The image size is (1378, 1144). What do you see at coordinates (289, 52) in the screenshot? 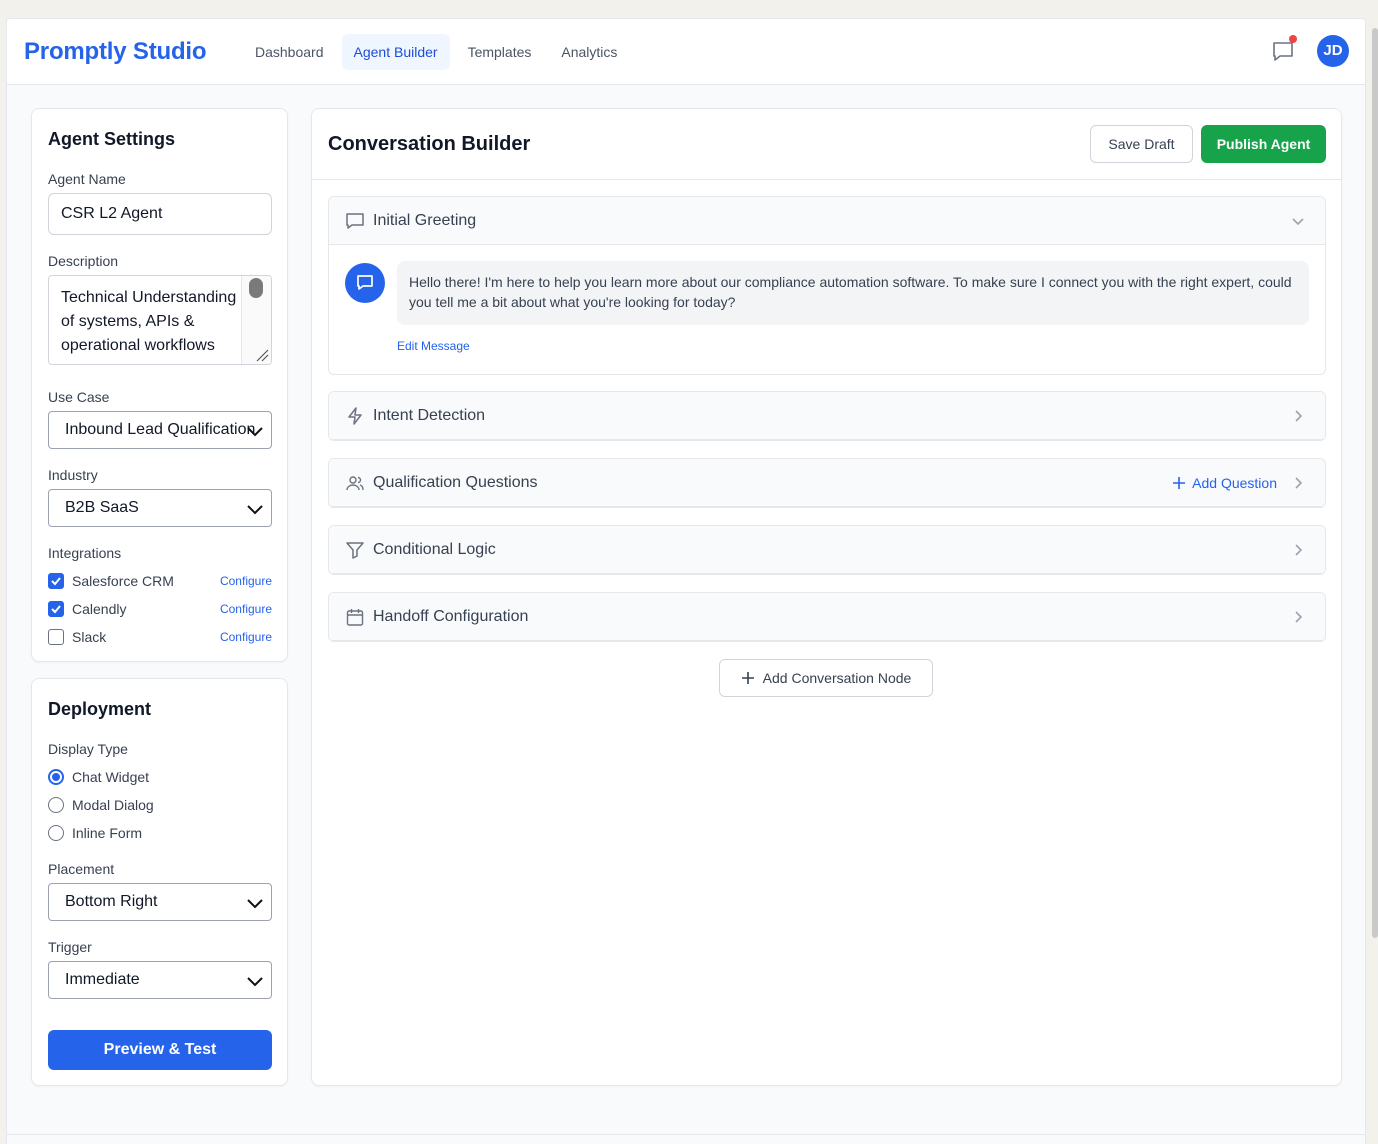
I see `nav-dashboard: Dashboard` at bounding box center [289, 52].